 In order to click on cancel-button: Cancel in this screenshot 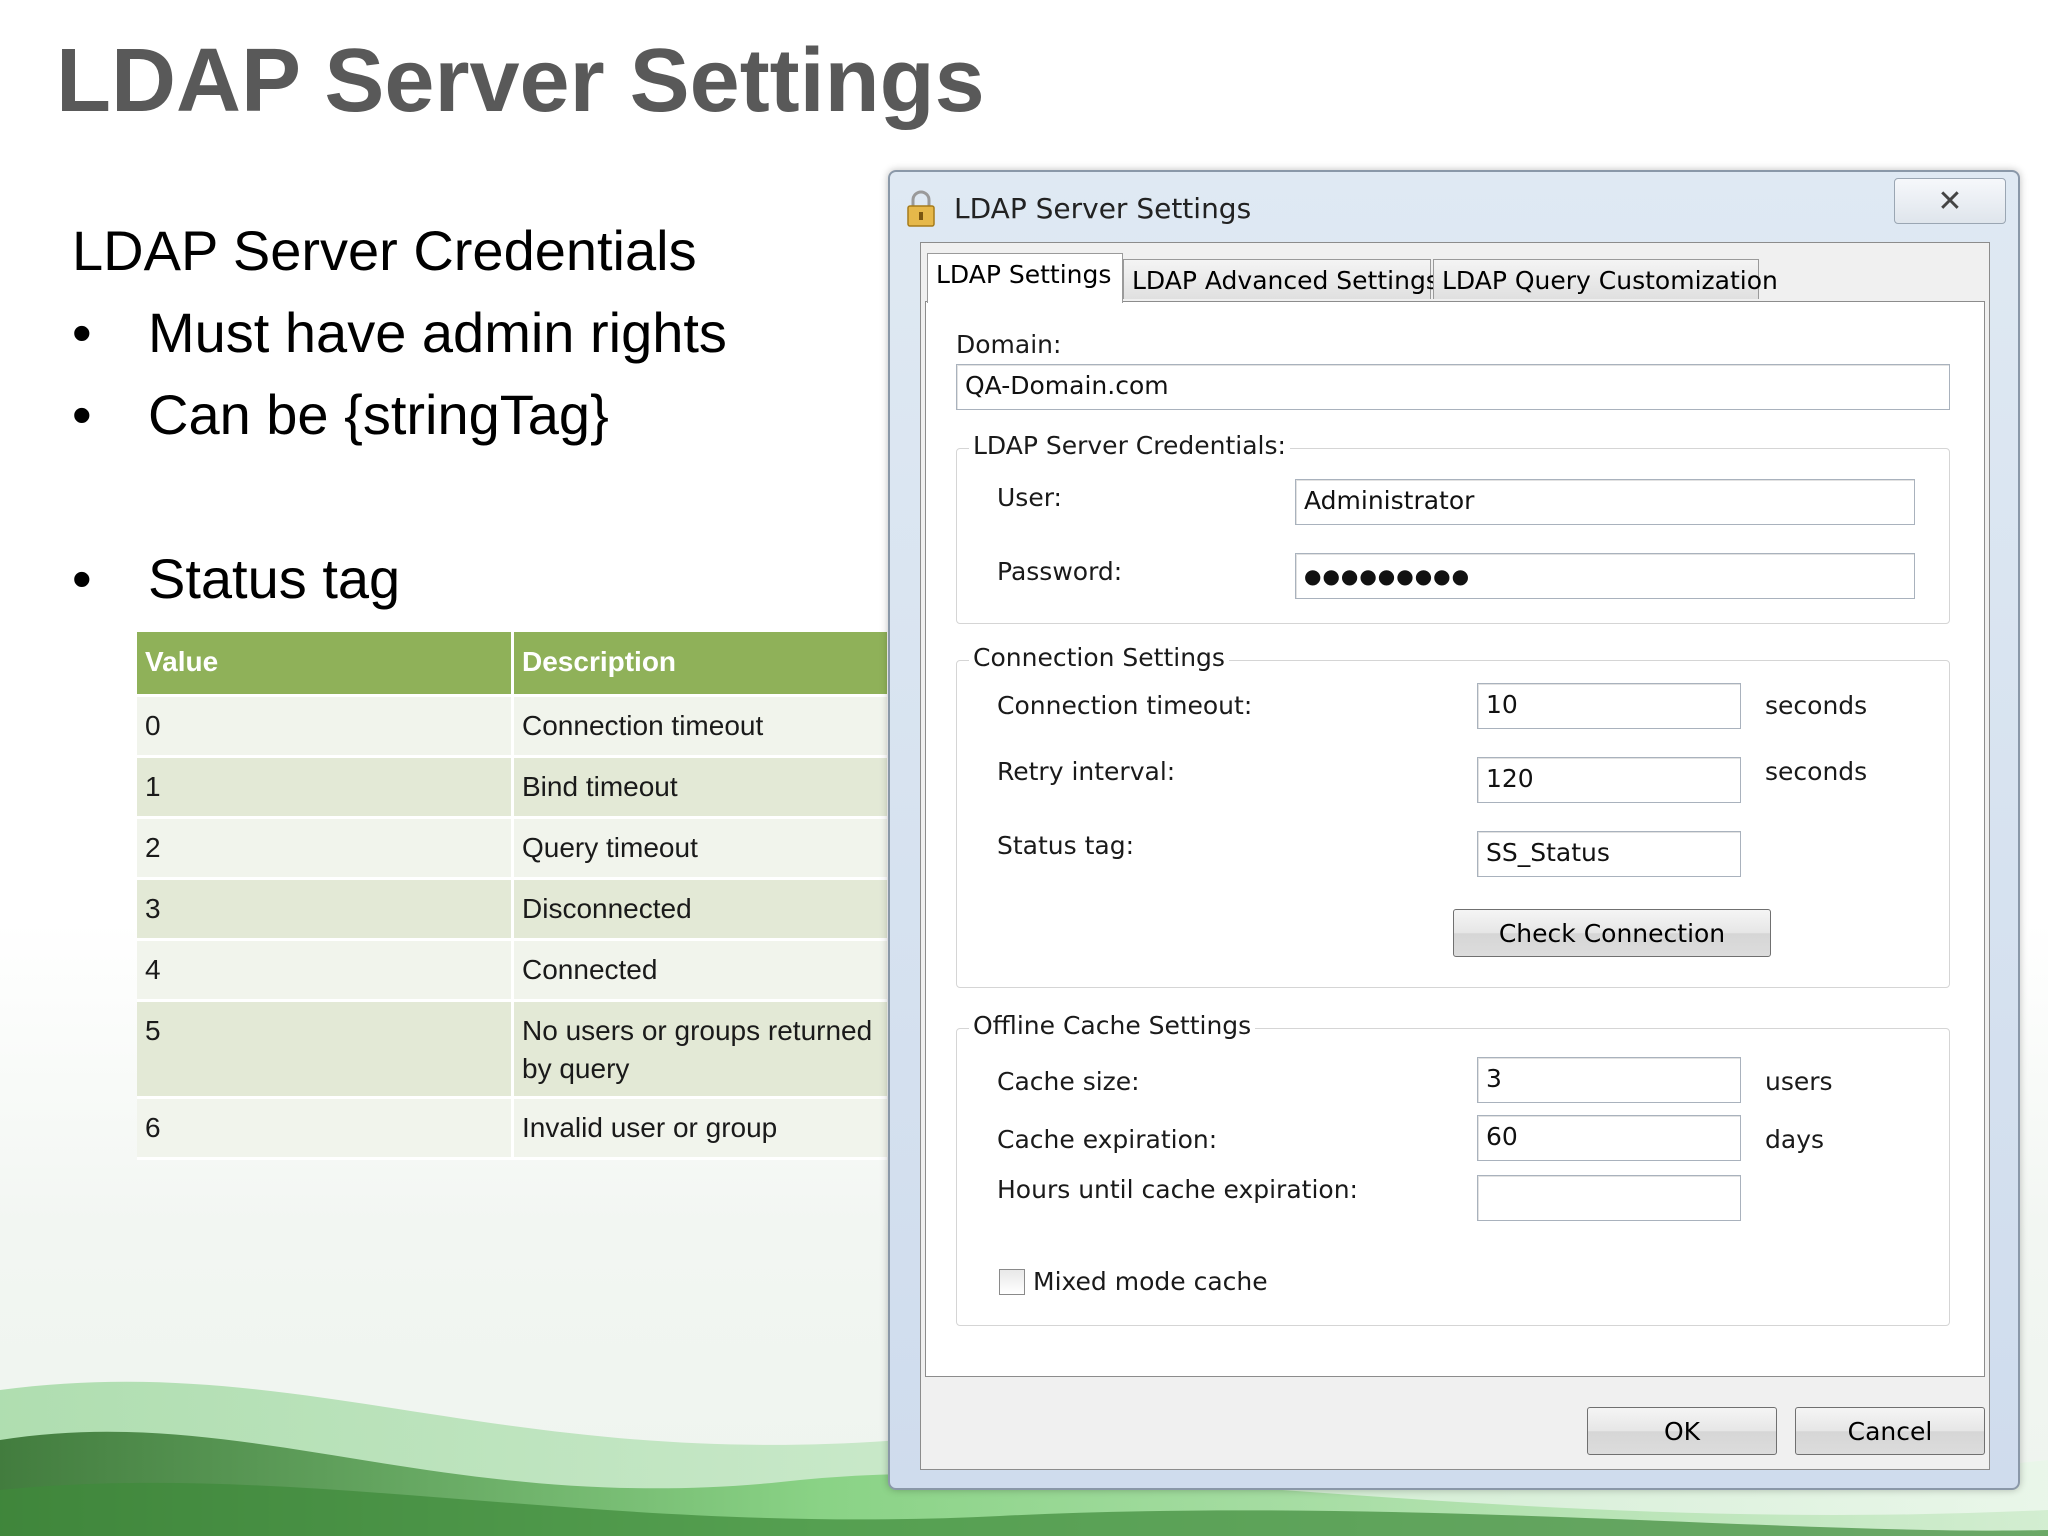, I will do `click(1890, 1431)`.